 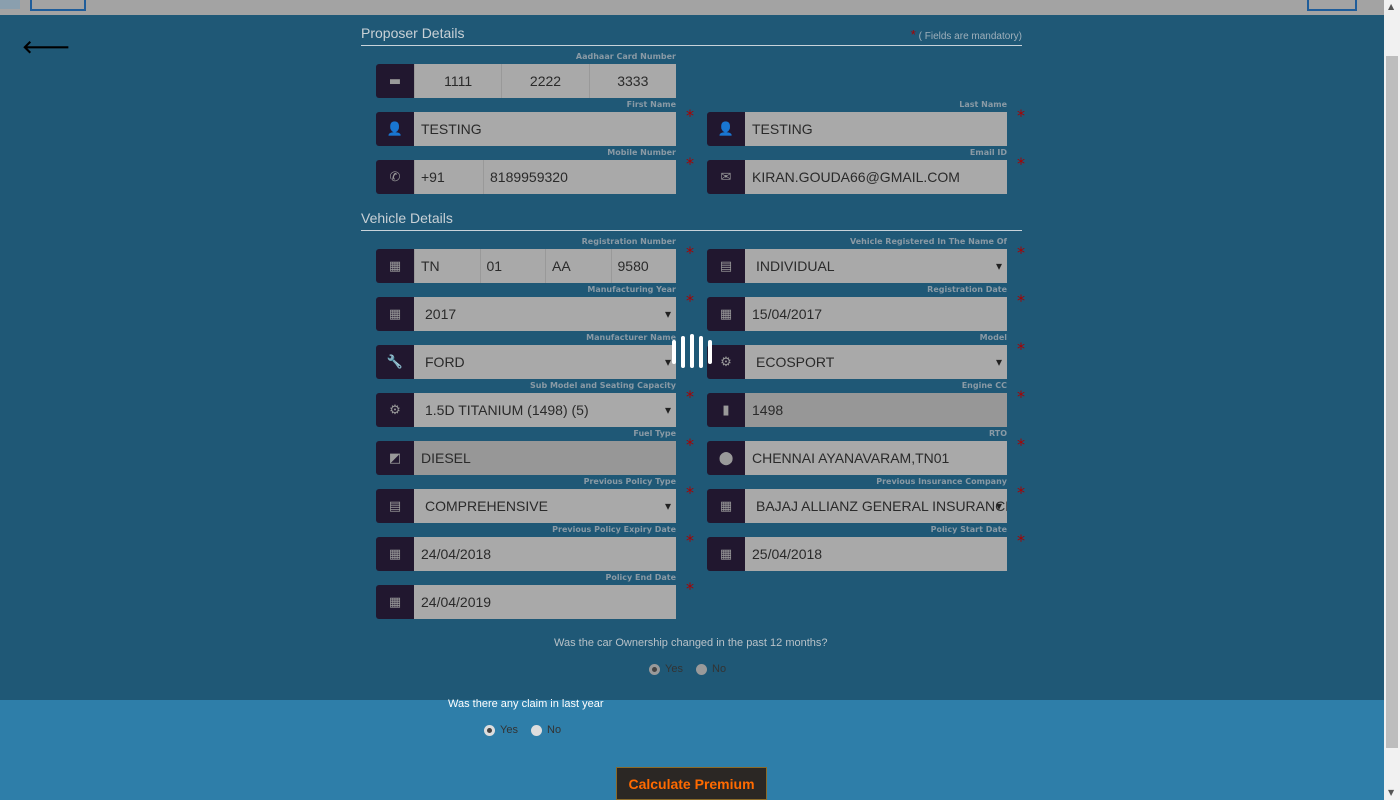 I want to click on aadhaar-segment-1: 1111, so click(x=458, y=81).